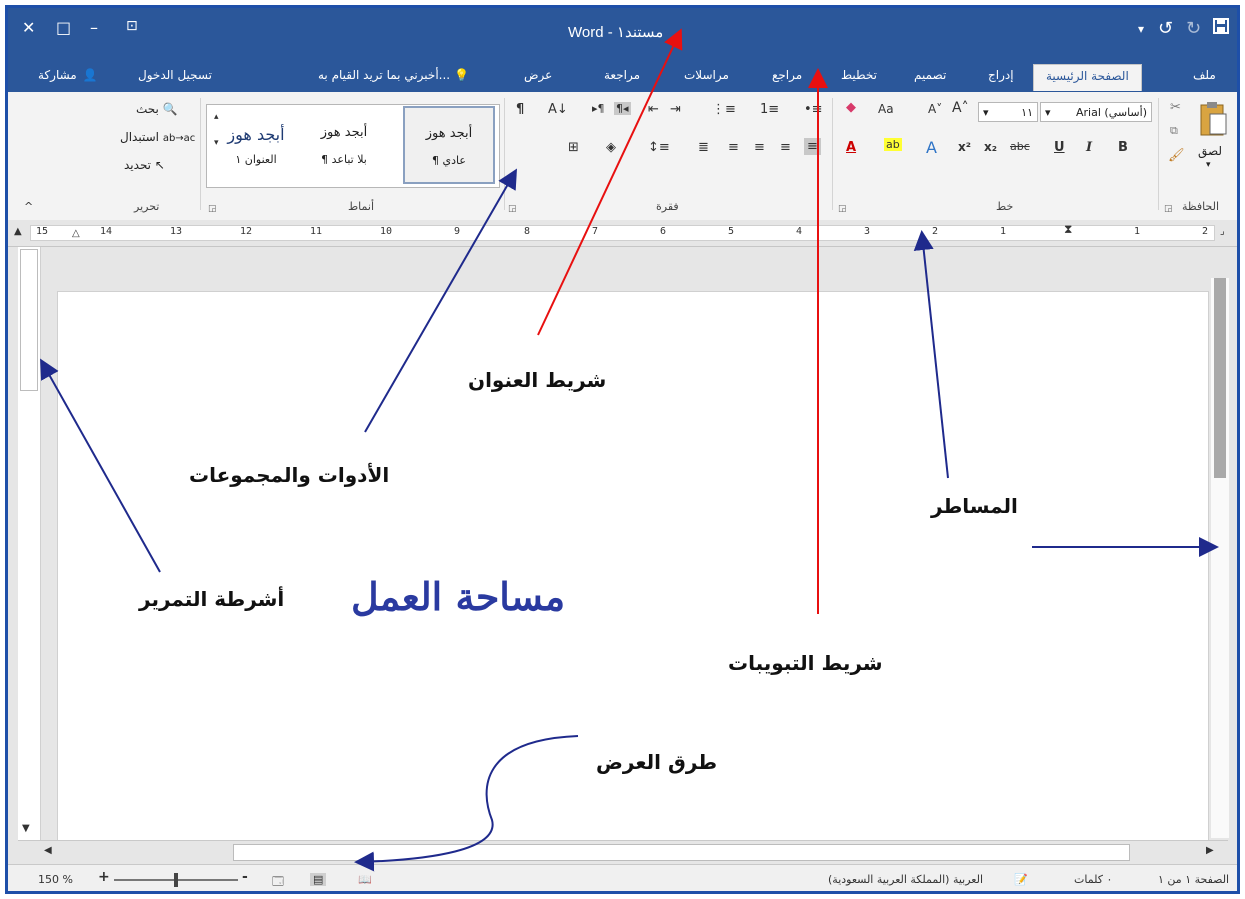 This screenshot has height=899, width=1245. I want to click on styles-scroll-down-icon: ▾, so click(216, 143).